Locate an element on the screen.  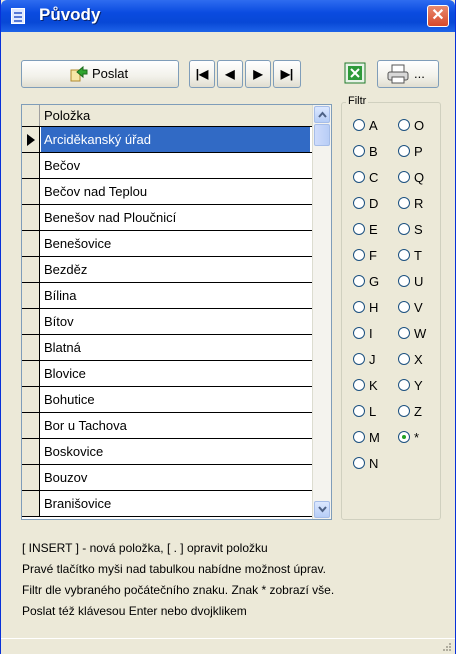
send-button: Poslat is located at coordinates (100, 74).